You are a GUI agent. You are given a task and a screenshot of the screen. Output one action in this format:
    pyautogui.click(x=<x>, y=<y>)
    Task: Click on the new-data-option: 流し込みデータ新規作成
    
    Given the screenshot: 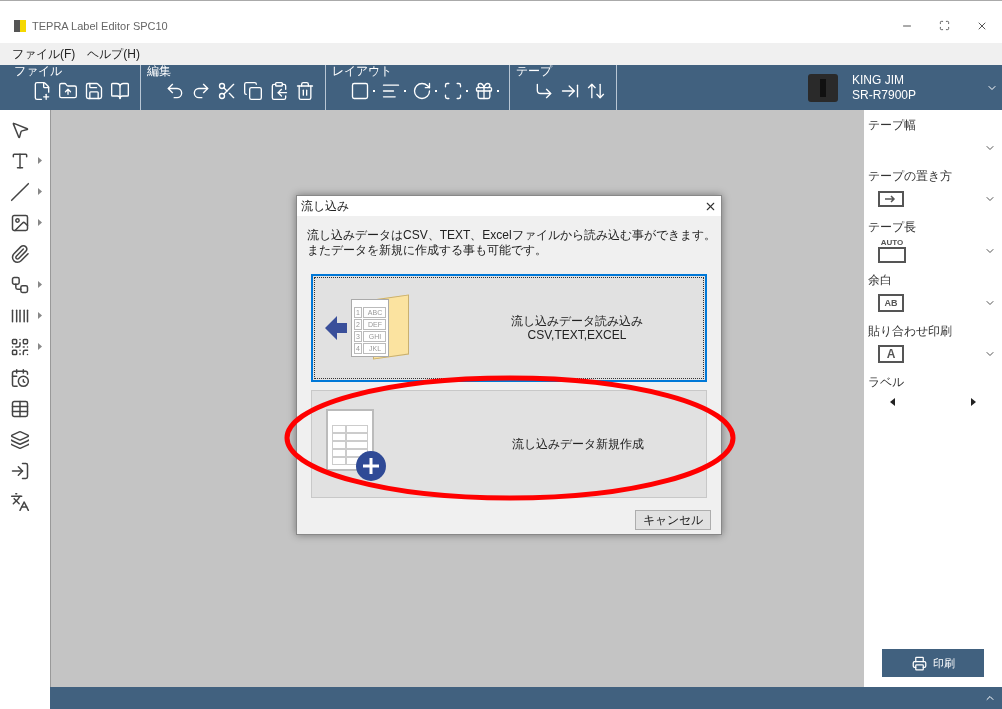 What is the action you would take?
    pyautogui.click(x=509, y=444)
    